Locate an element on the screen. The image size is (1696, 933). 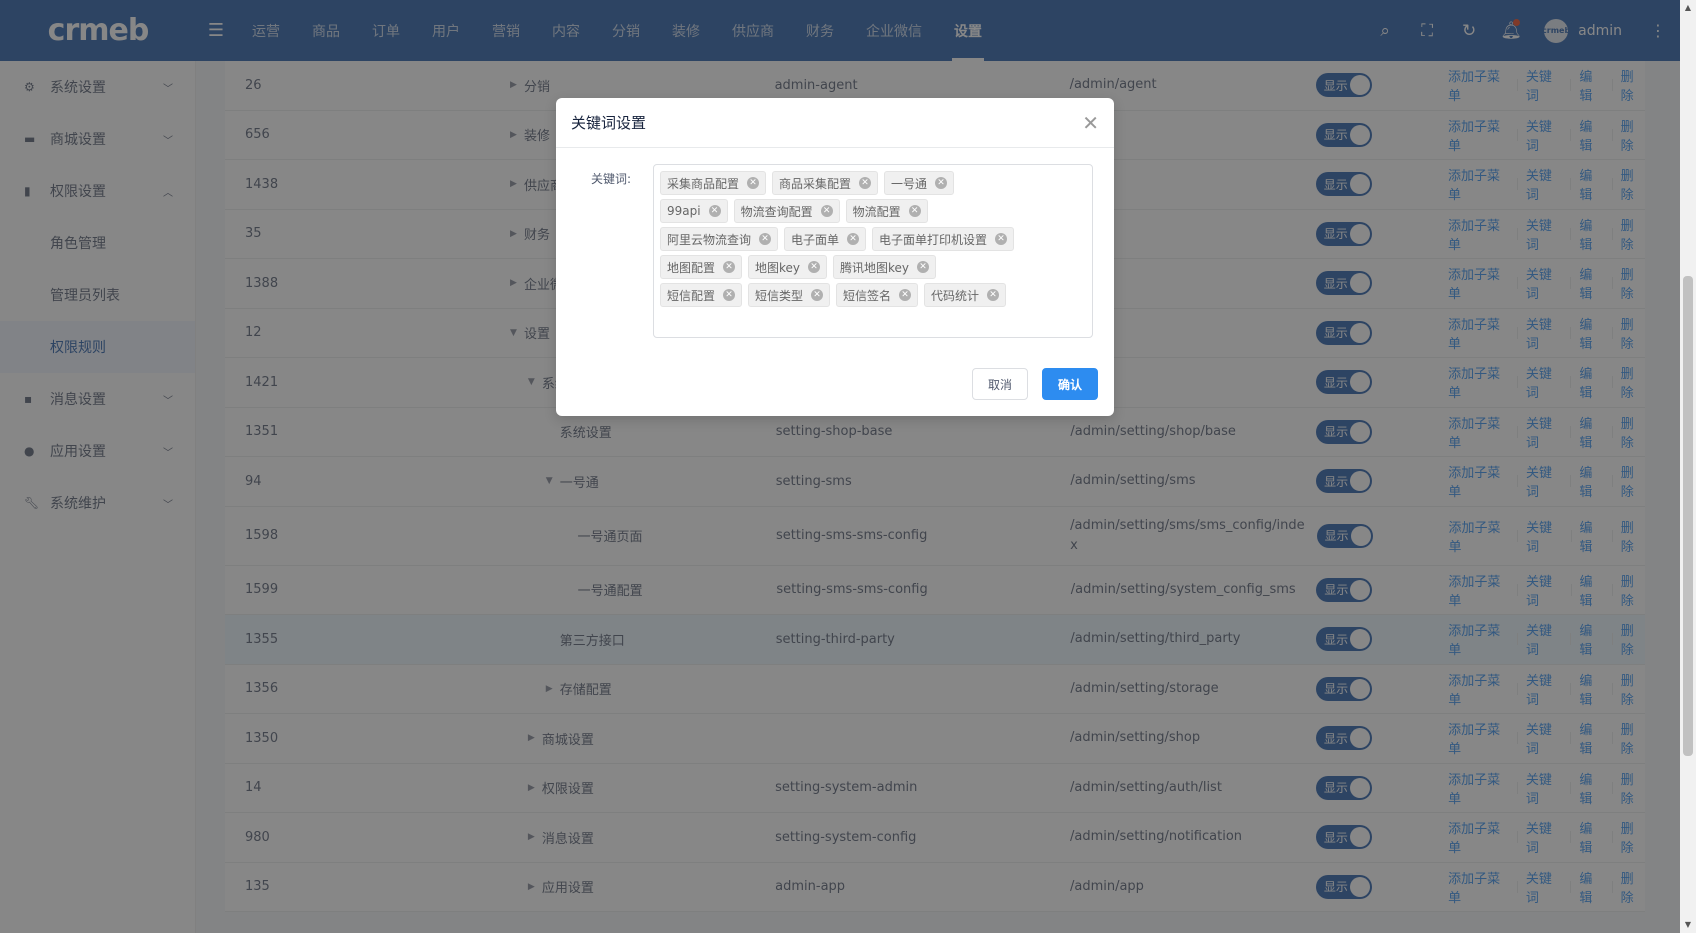
keyword-tag-label: 电子面单打印机设置 is located at coordinates (933, 239).